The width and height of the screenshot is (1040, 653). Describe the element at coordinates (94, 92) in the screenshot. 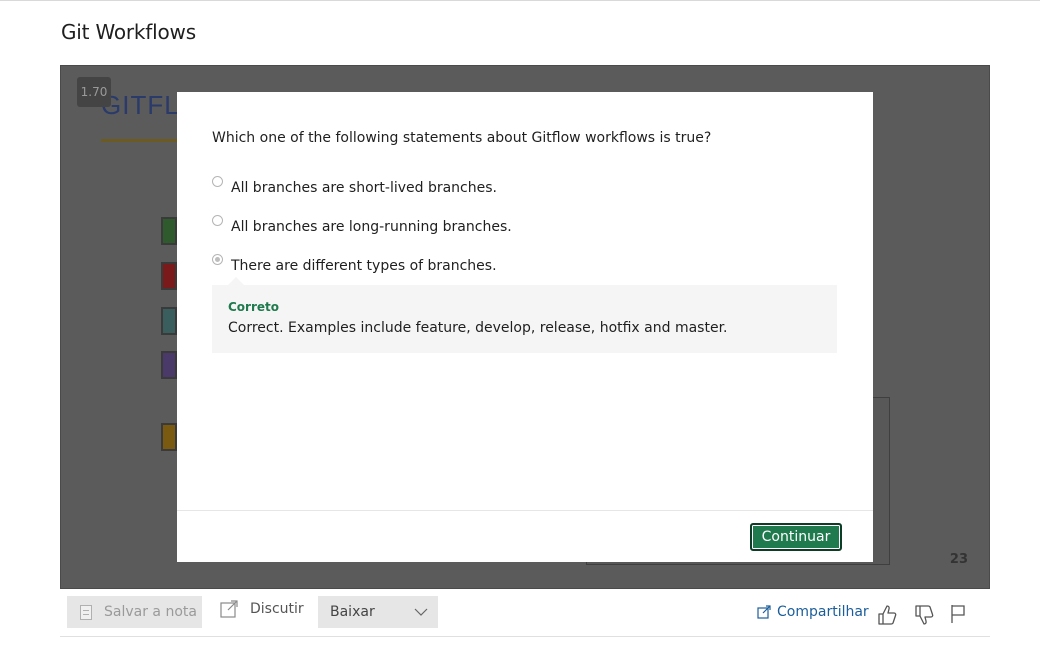

I see `playback-speed-badge: 1.70` at that location.